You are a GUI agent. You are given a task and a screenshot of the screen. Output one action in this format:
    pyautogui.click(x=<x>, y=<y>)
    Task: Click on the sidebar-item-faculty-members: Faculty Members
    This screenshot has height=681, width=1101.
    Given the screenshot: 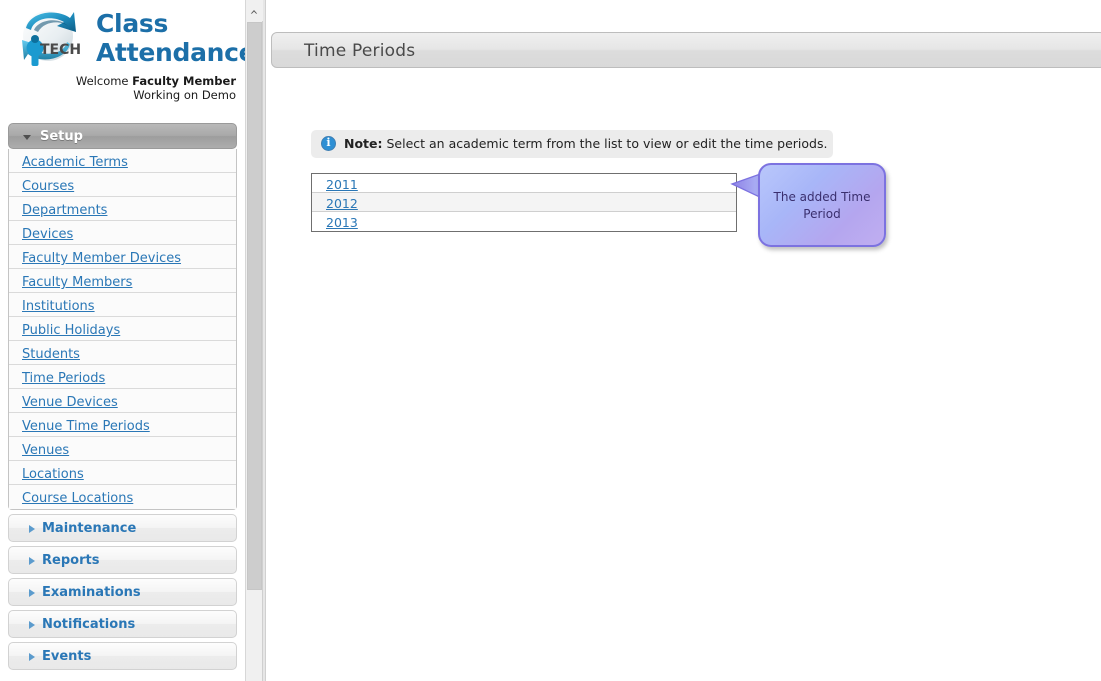 What is the action you would take?
    pyautogui.click(x=122, y=281)
    